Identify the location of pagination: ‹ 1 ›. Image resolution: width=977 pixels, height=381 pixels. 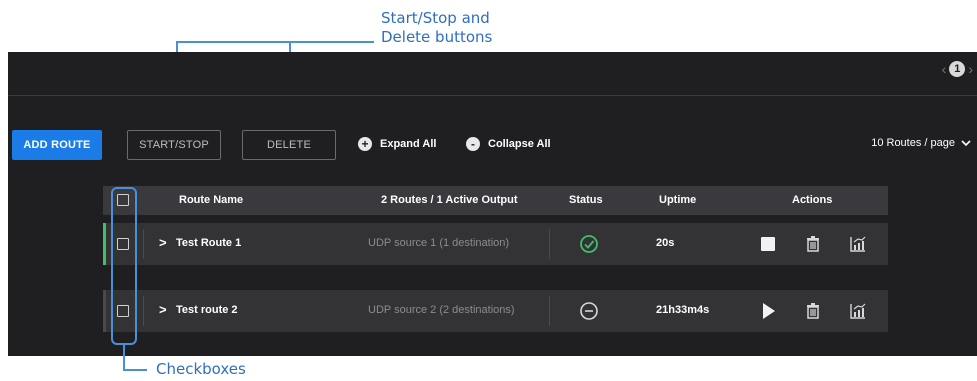
(957, 69).